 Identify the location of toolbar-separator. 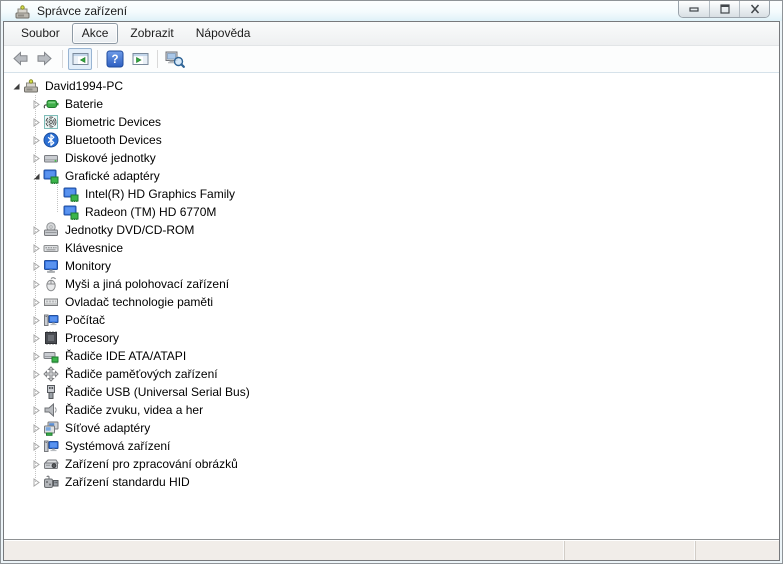
(97, 59).